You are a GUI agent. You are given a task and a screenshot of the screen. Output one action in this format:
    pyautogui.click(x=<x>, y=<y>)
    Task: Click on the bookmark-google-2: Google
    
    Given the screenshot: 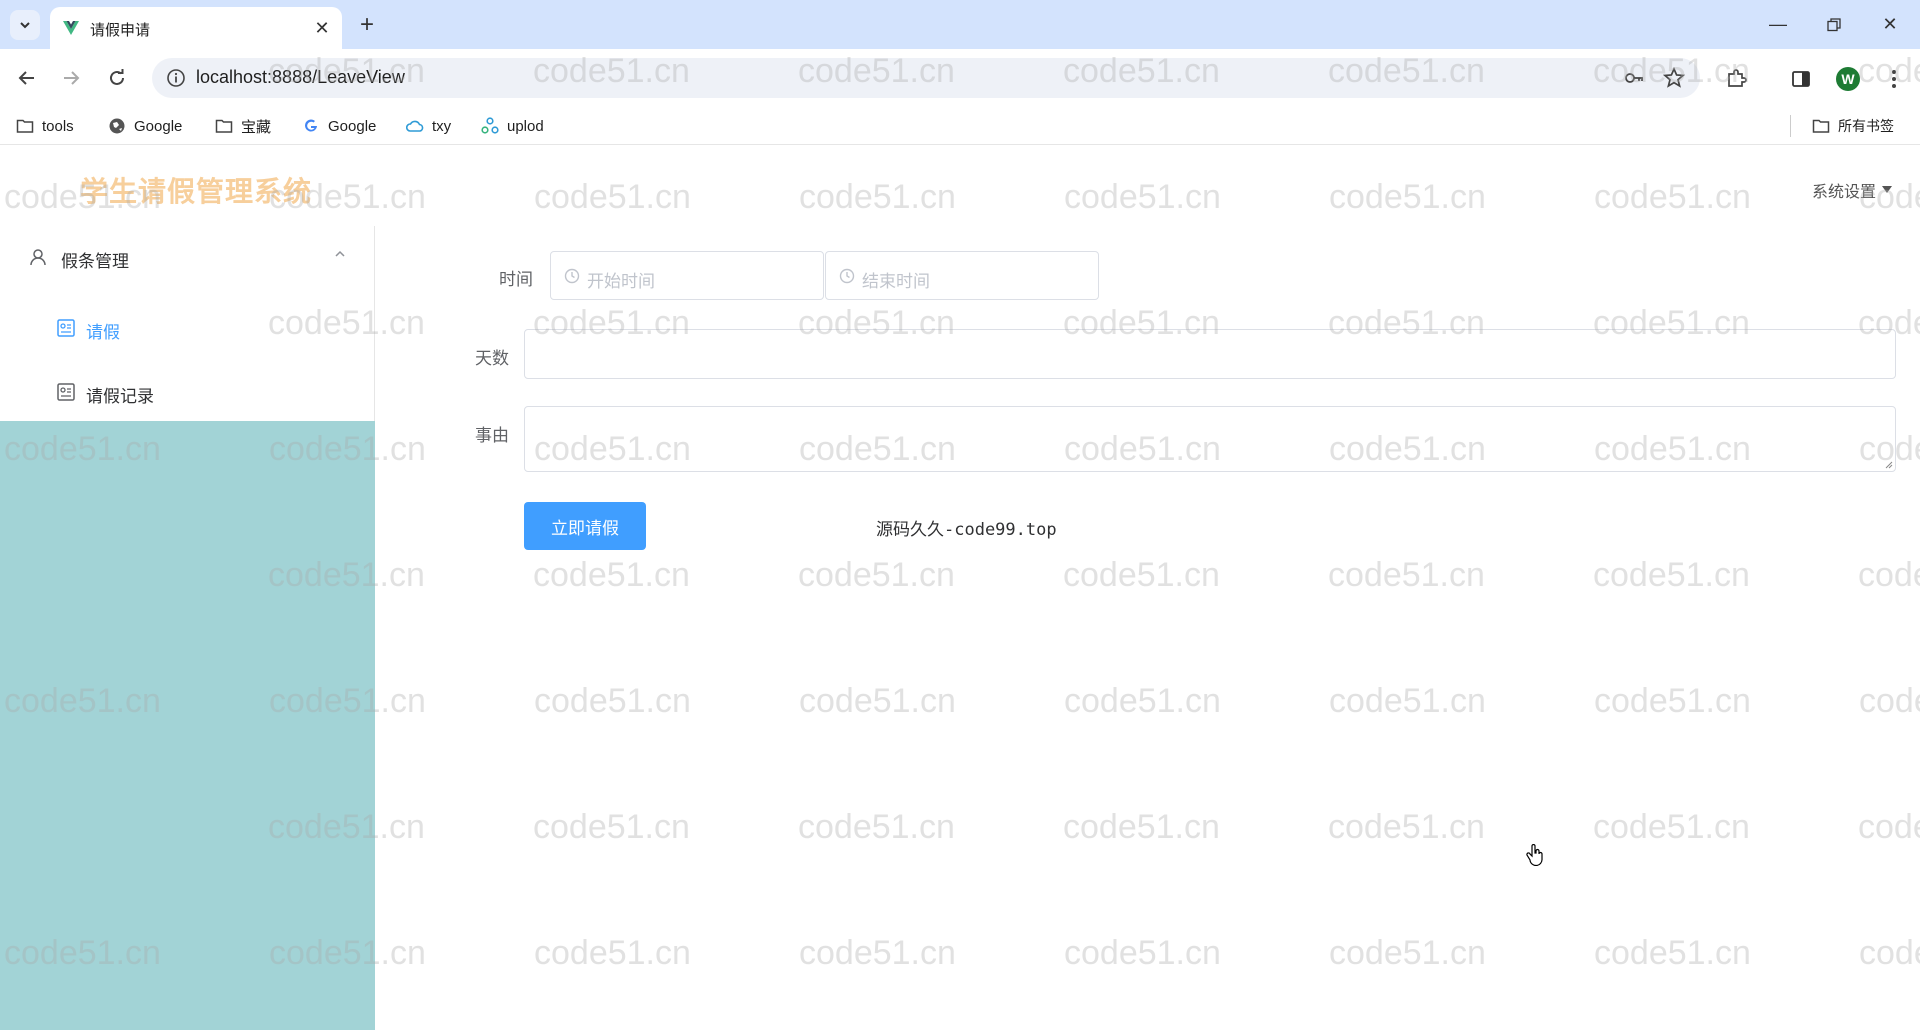 What is the action you would take?
    pyautogui.click(x=339, y=126)
    